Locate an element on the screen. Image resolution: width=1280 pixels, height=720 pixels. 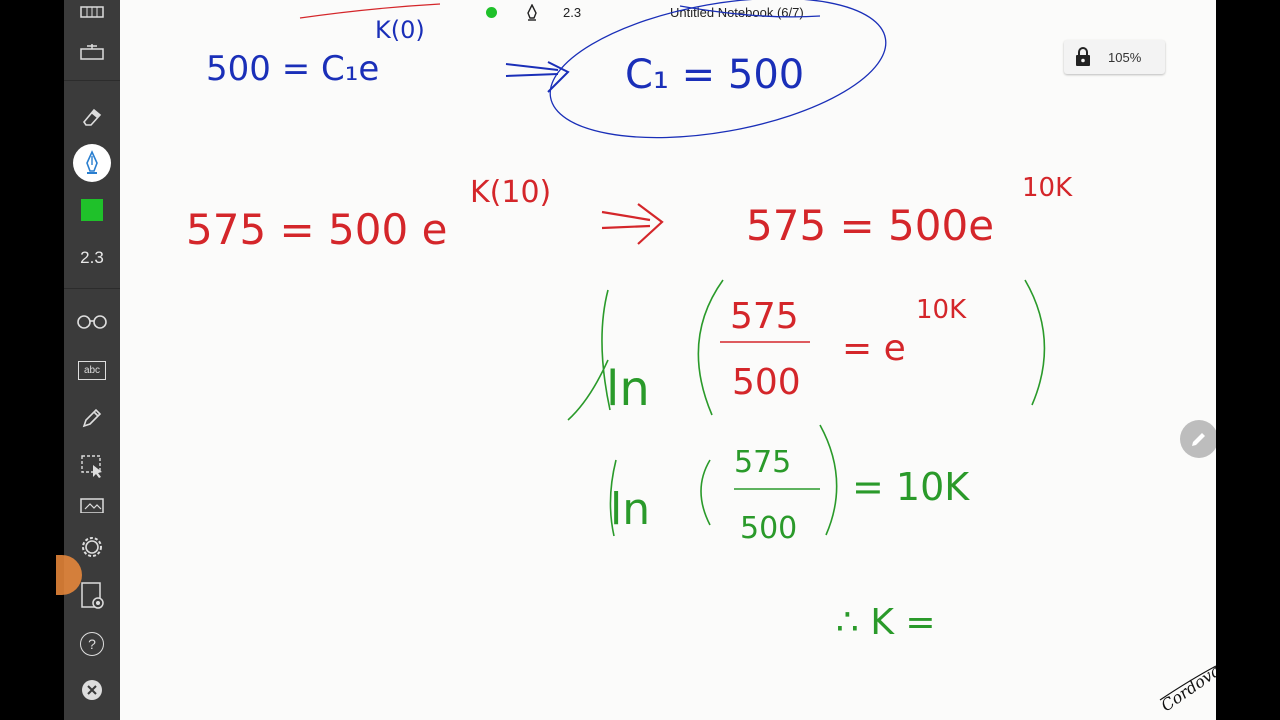
left-toolbar: 2.3 abc ? is located at coordinates (92, 360).